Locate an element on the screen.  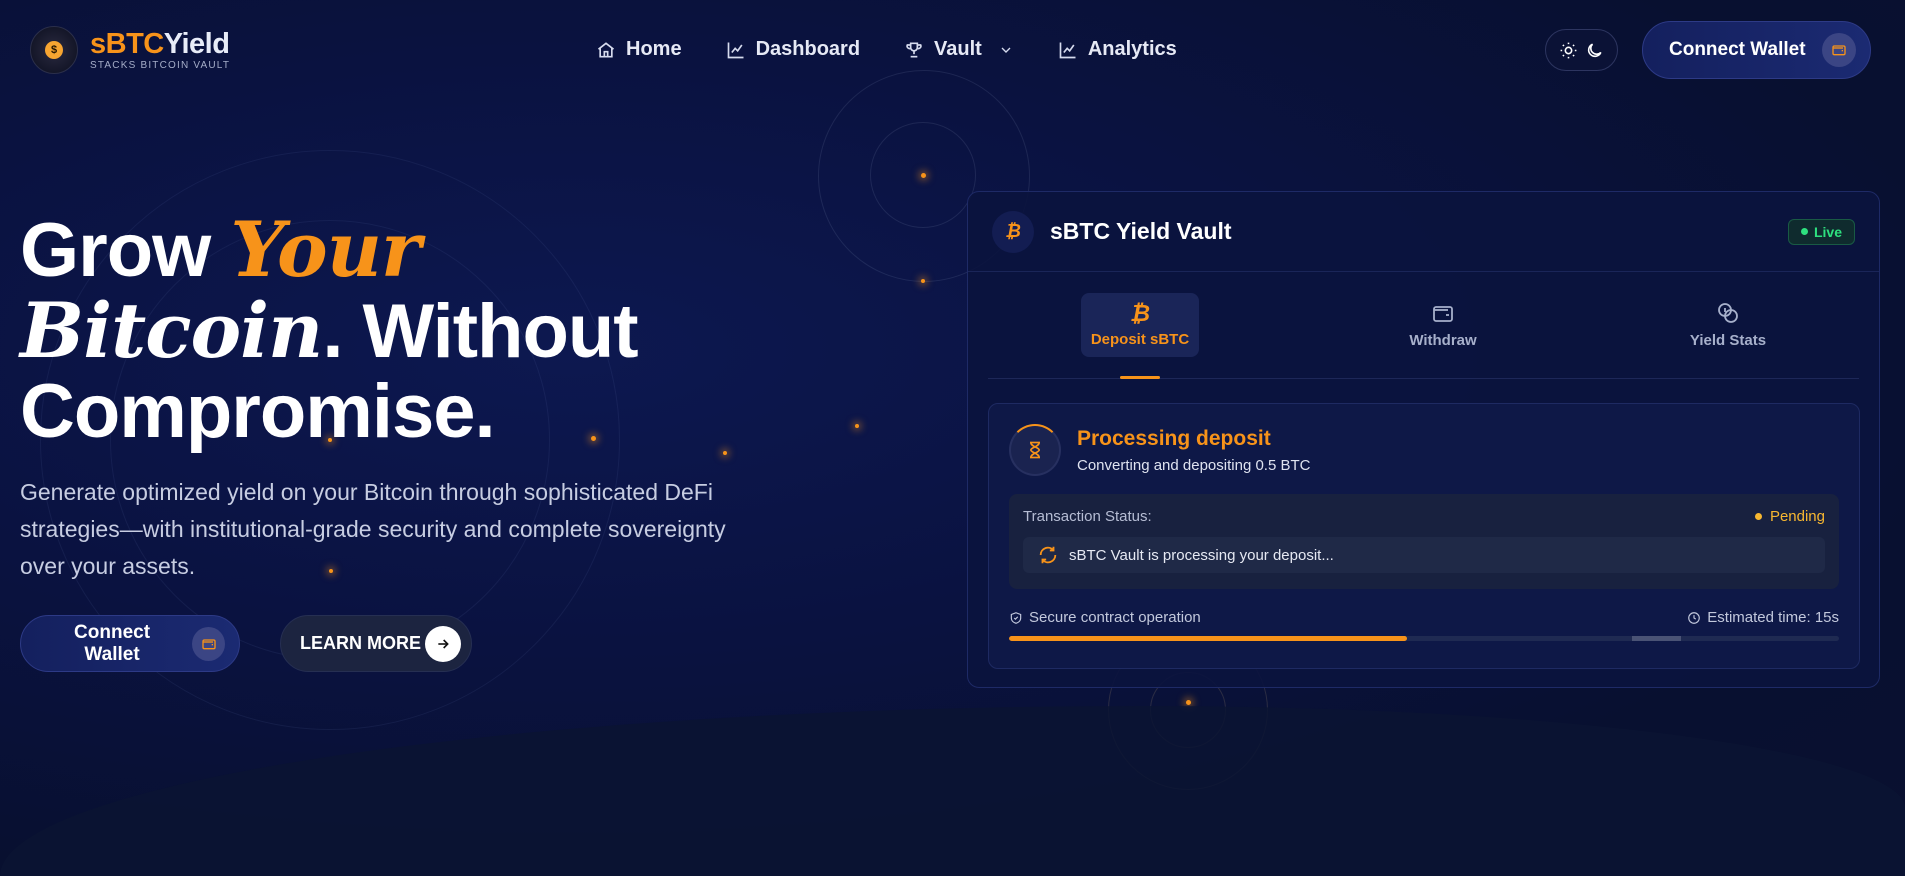
nav-vault: Vault is located at coordinates (959, 49).